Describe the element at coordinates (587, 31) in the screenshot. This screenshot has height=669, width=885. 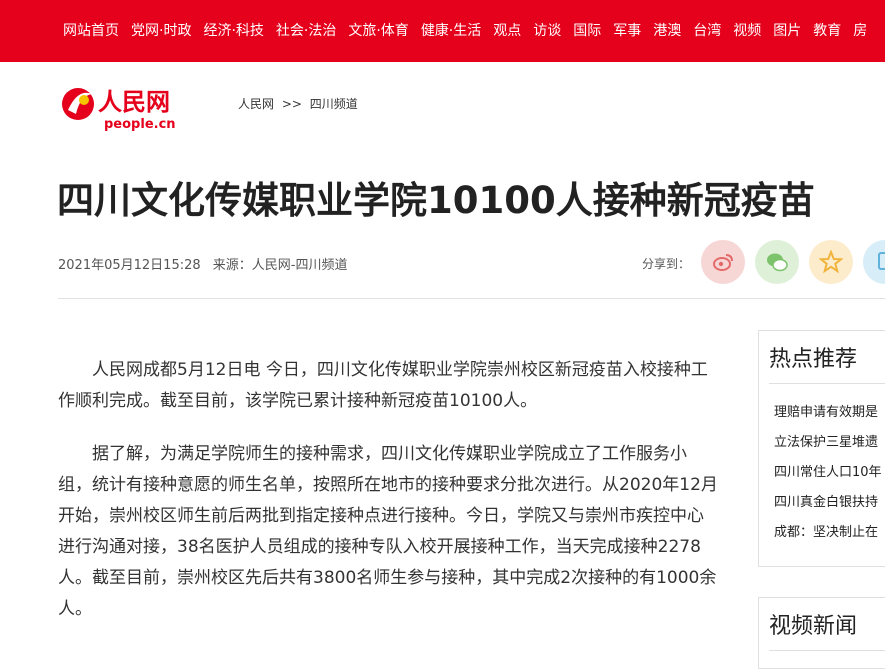
I see `nav-item: 国际` at that location.